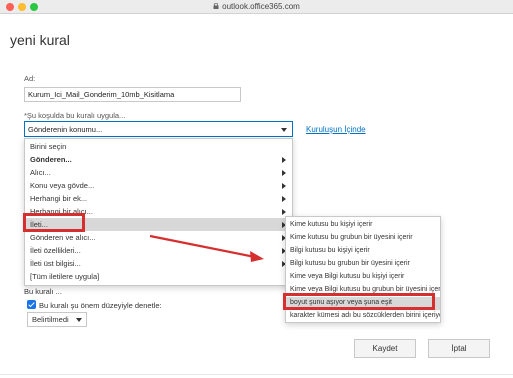 The image size is (513, 378). What do you see at coordinates (48, 146) in the screenshot?
I see `menu-item-label: Birini seçin` at bounding box center [48, 146].